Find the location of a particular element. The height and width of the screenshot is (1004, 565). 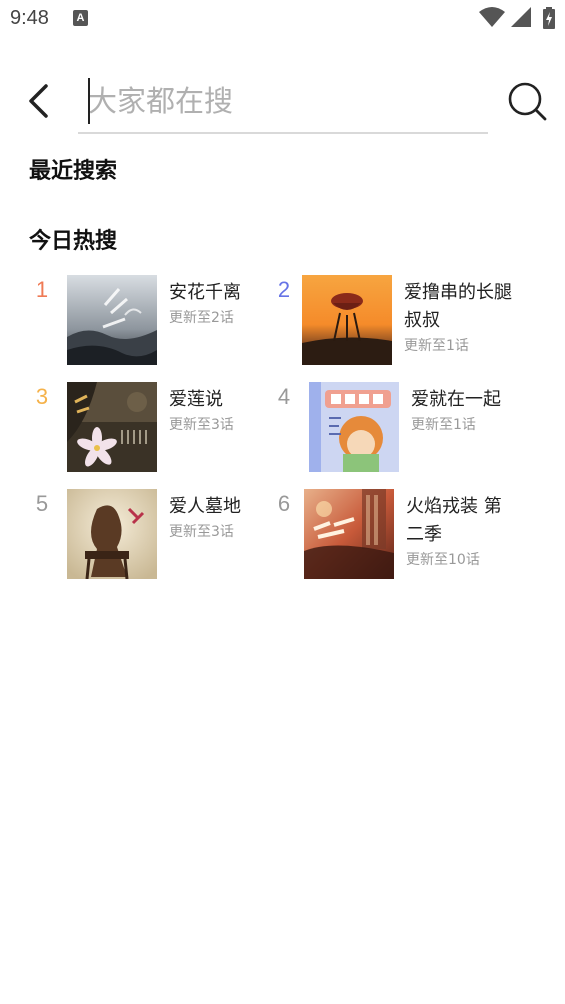

chevron-left-icon is located at coordinates (38, 101).